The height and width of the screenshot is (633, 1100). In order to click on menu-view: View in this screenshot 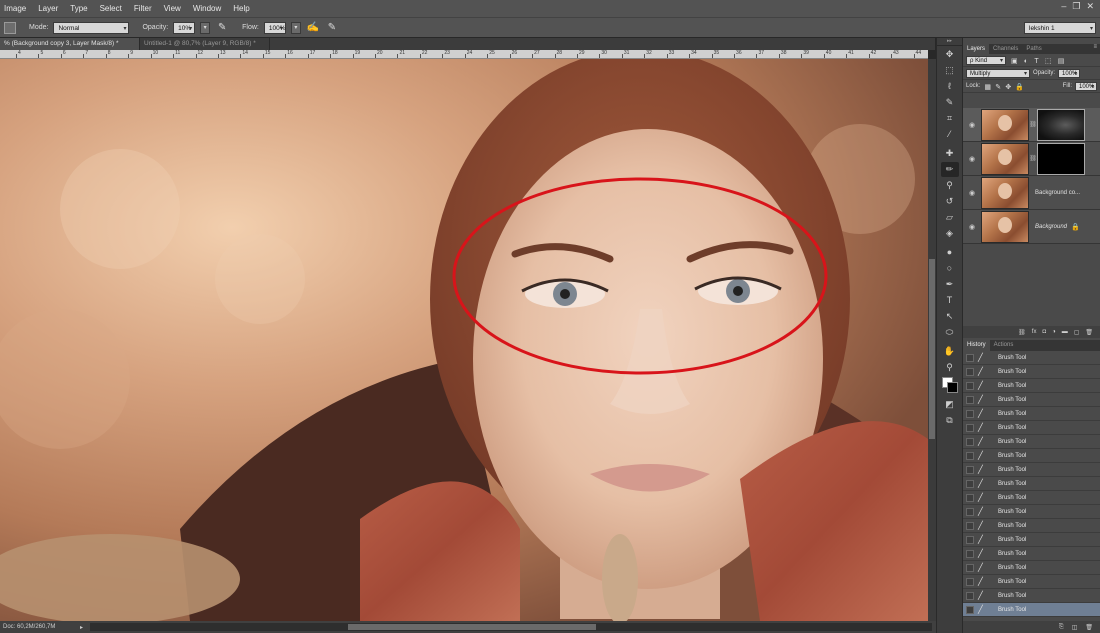, I will do `click(172, 8)`.